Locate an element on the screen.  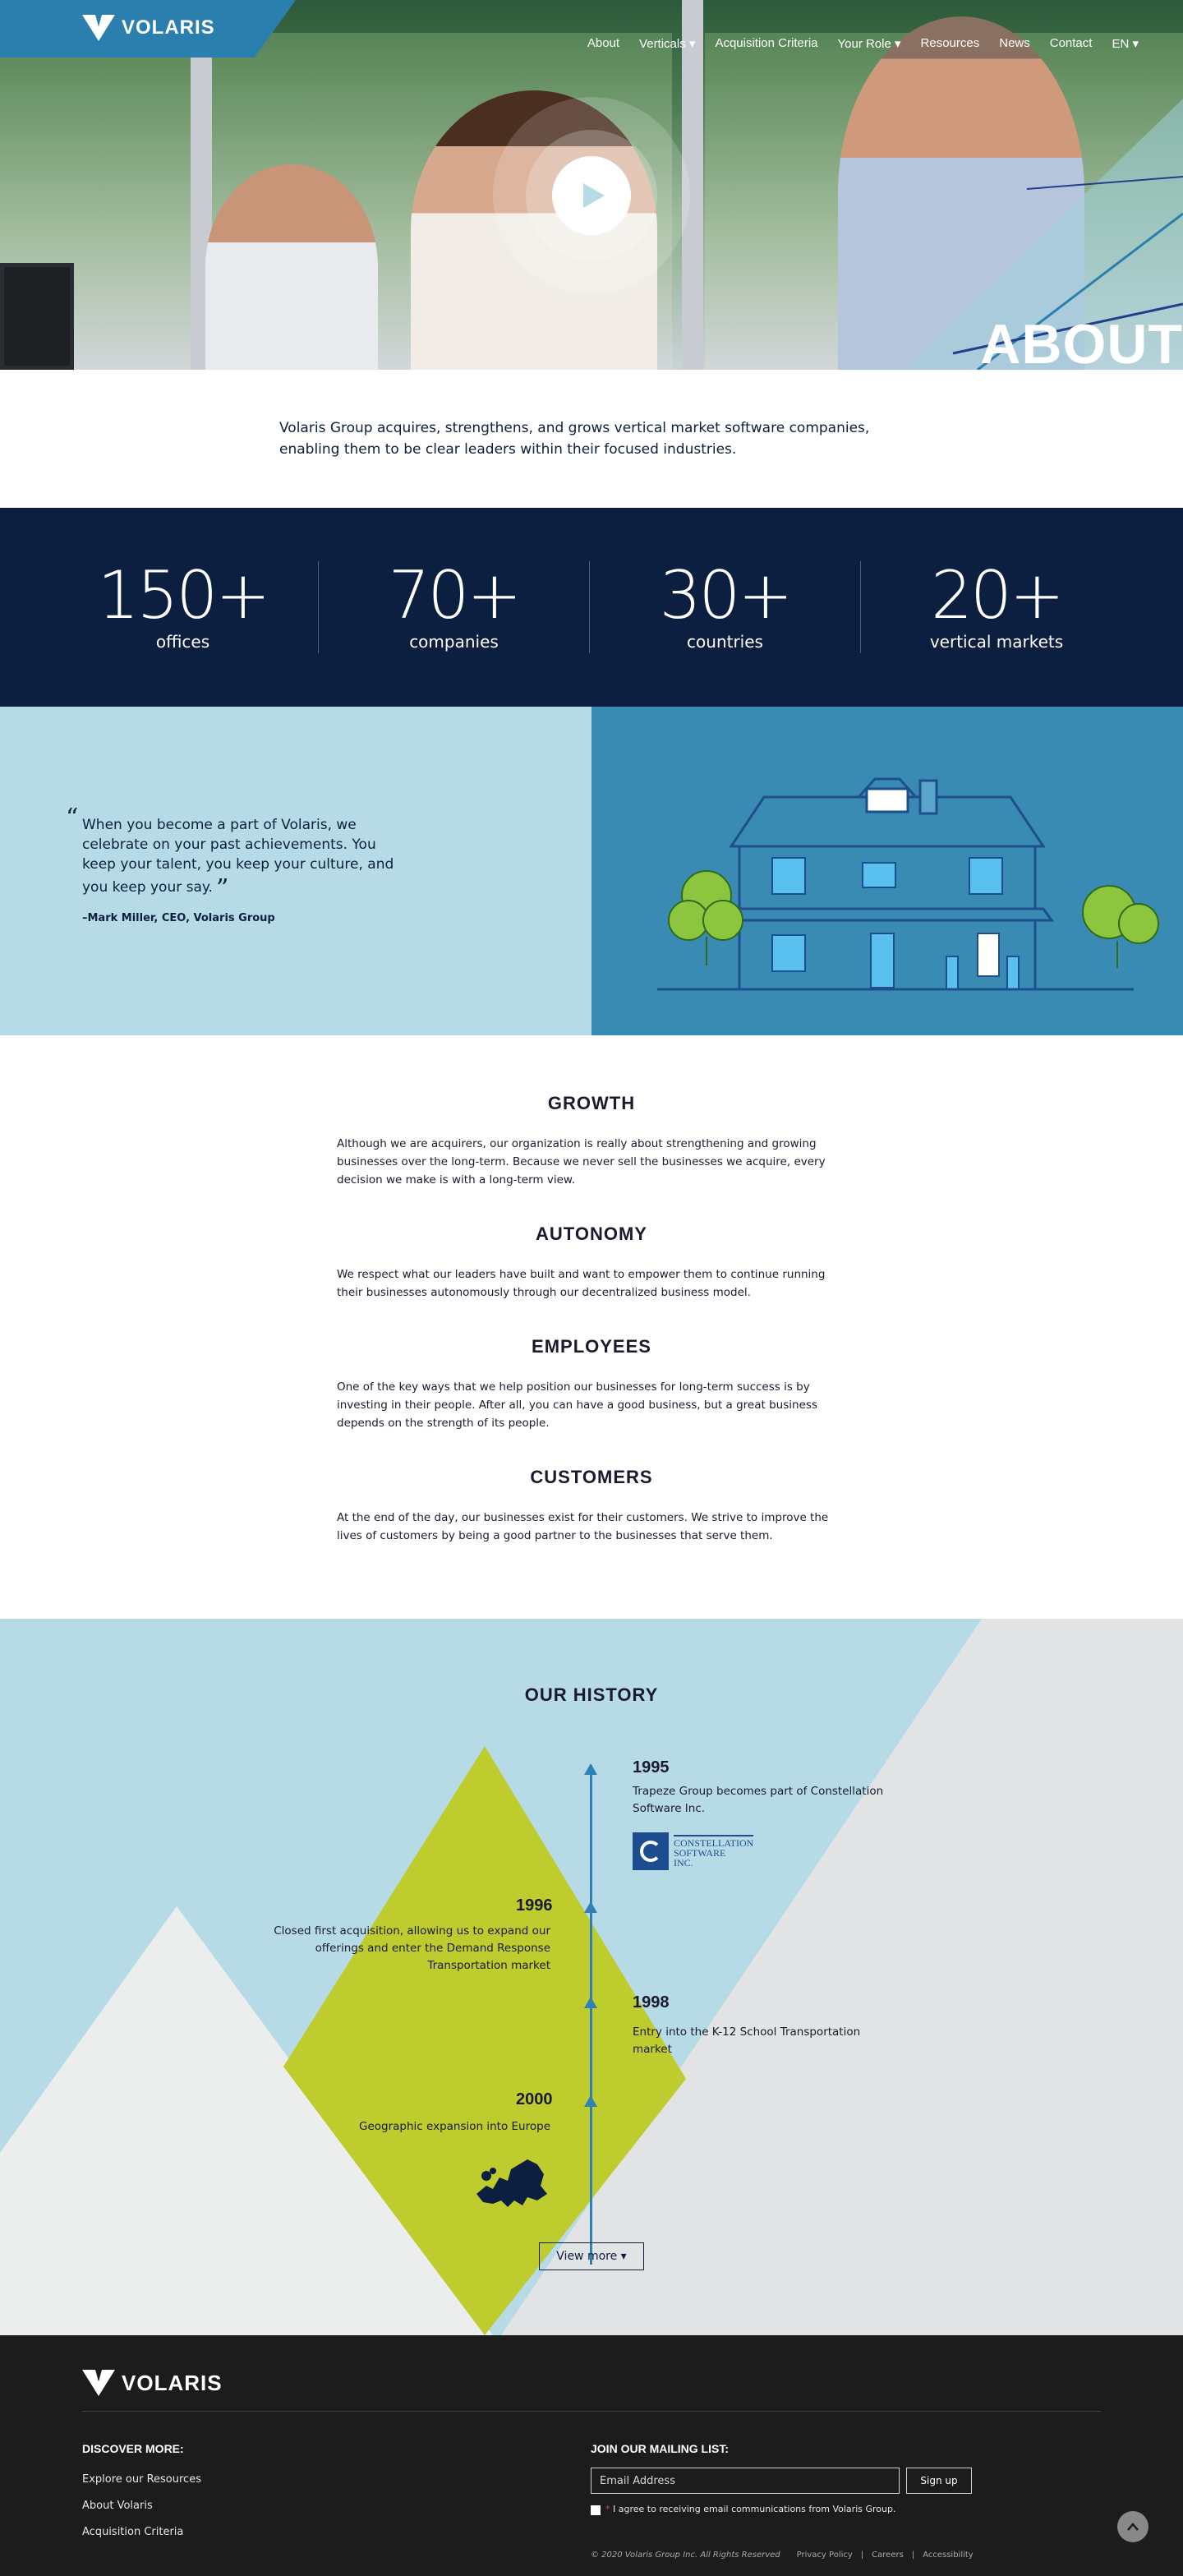
event-year-2000: 2000 is located at coordinates (534, 2099).